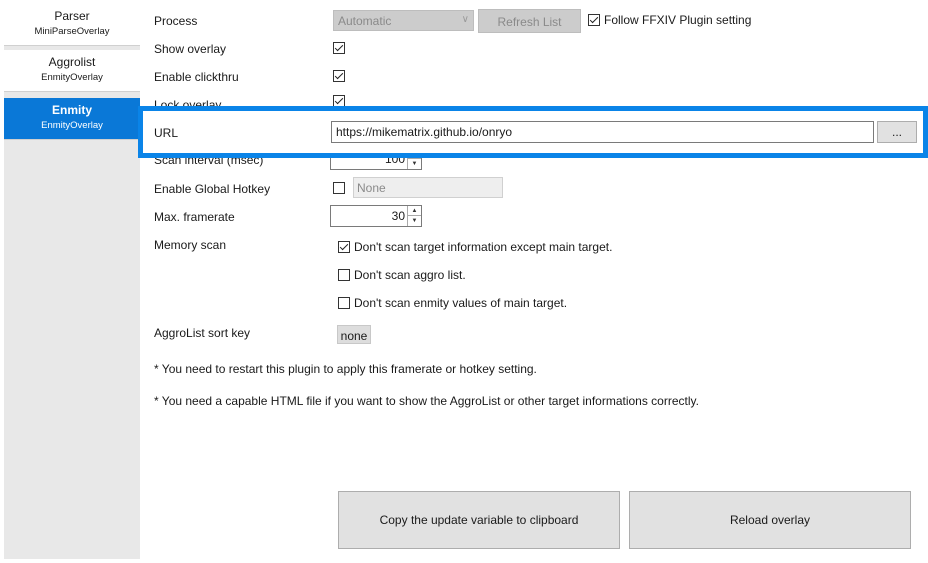 The width and height of the screenshot is (928, 563). Describe the element at coordinates (344, 247) in the screenshot. I see `memscan-opt1-checkbox` at that location.